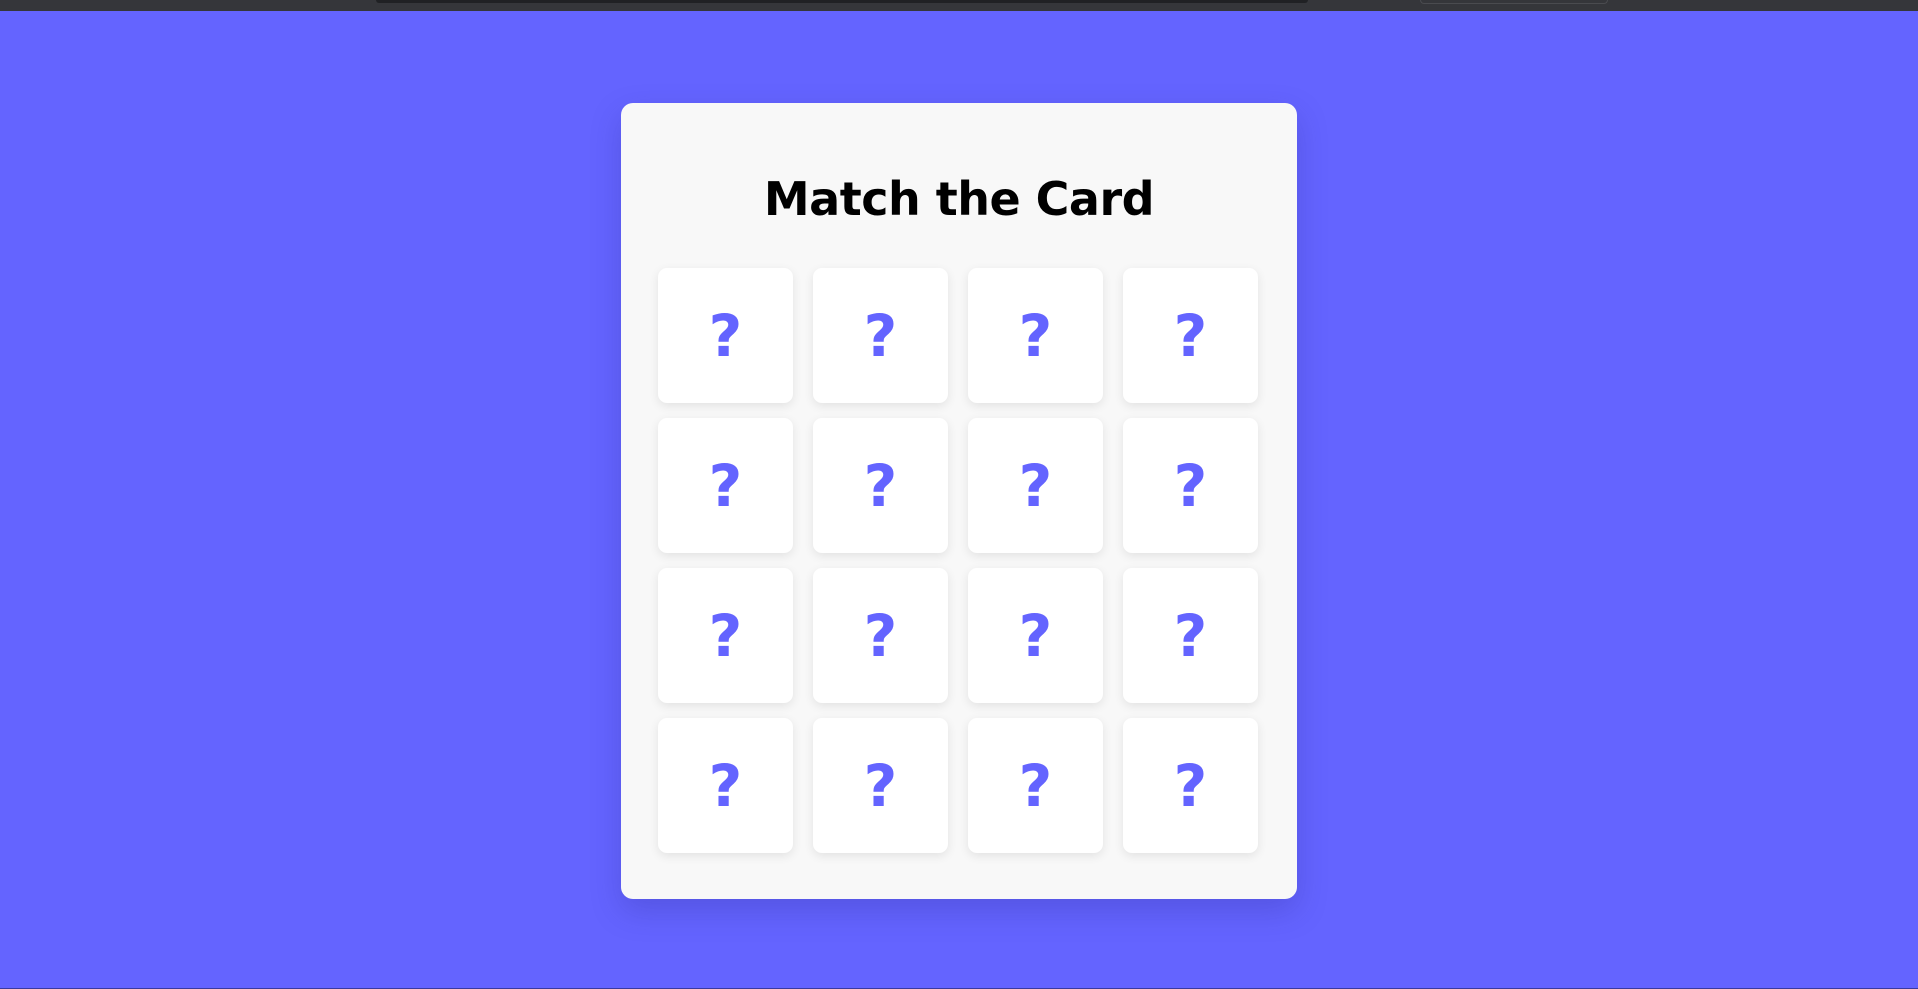 The height and width of the screenshot is (989, 1918). Describe the element at coordinates (842, 1) in the screenshot. I see `browser-address-bar` at that location.